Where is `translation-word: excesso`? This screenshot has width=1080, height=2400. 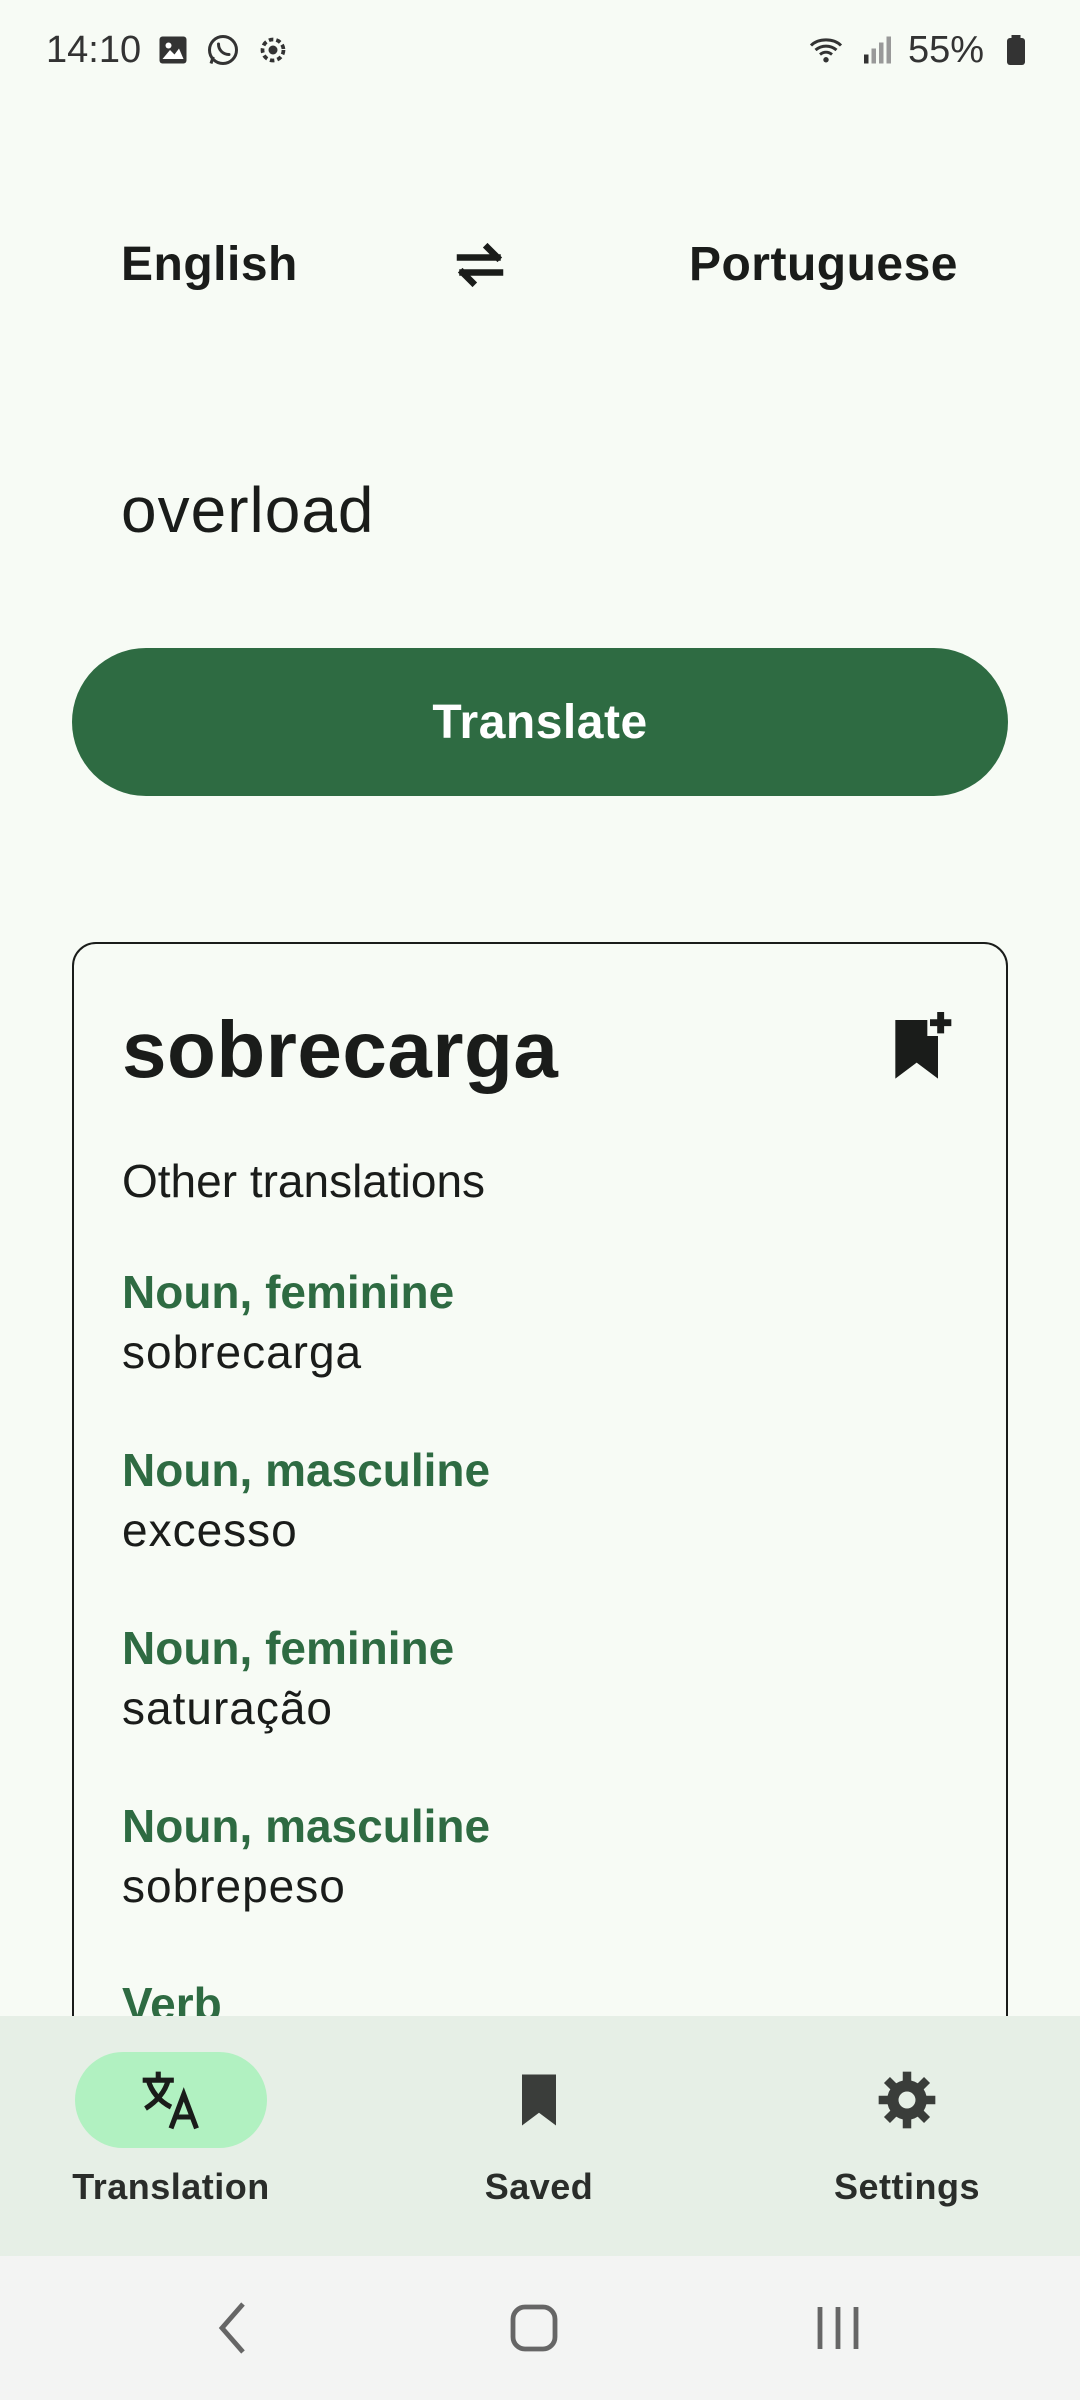 translation-word: excesso is located at coordinates (210, 1530).